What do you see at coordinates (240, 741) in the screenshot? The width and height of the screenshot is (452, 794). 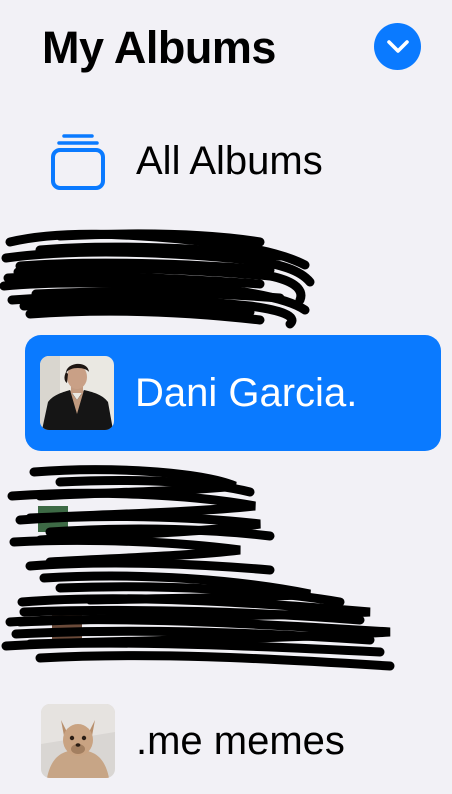 I see `sidebar-item-label: .me memes` at bounding box center [240, 741].